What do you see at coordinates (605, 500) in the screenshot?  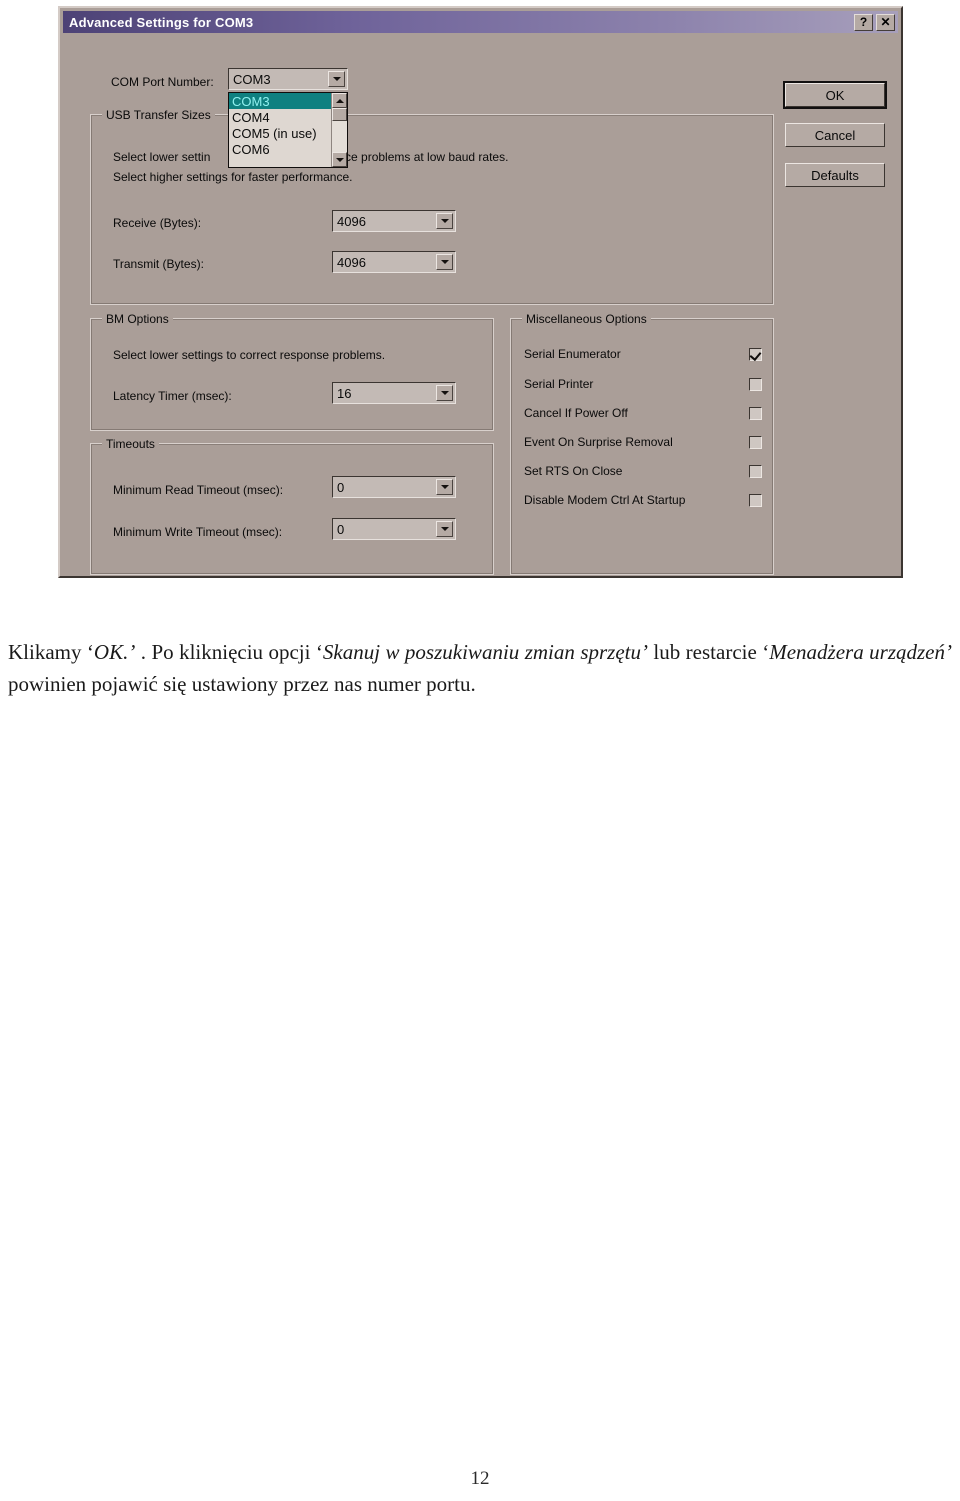 I see `checkbox-label: Disable Modem Ctrl At Startup` at bounding box center [605, 500].